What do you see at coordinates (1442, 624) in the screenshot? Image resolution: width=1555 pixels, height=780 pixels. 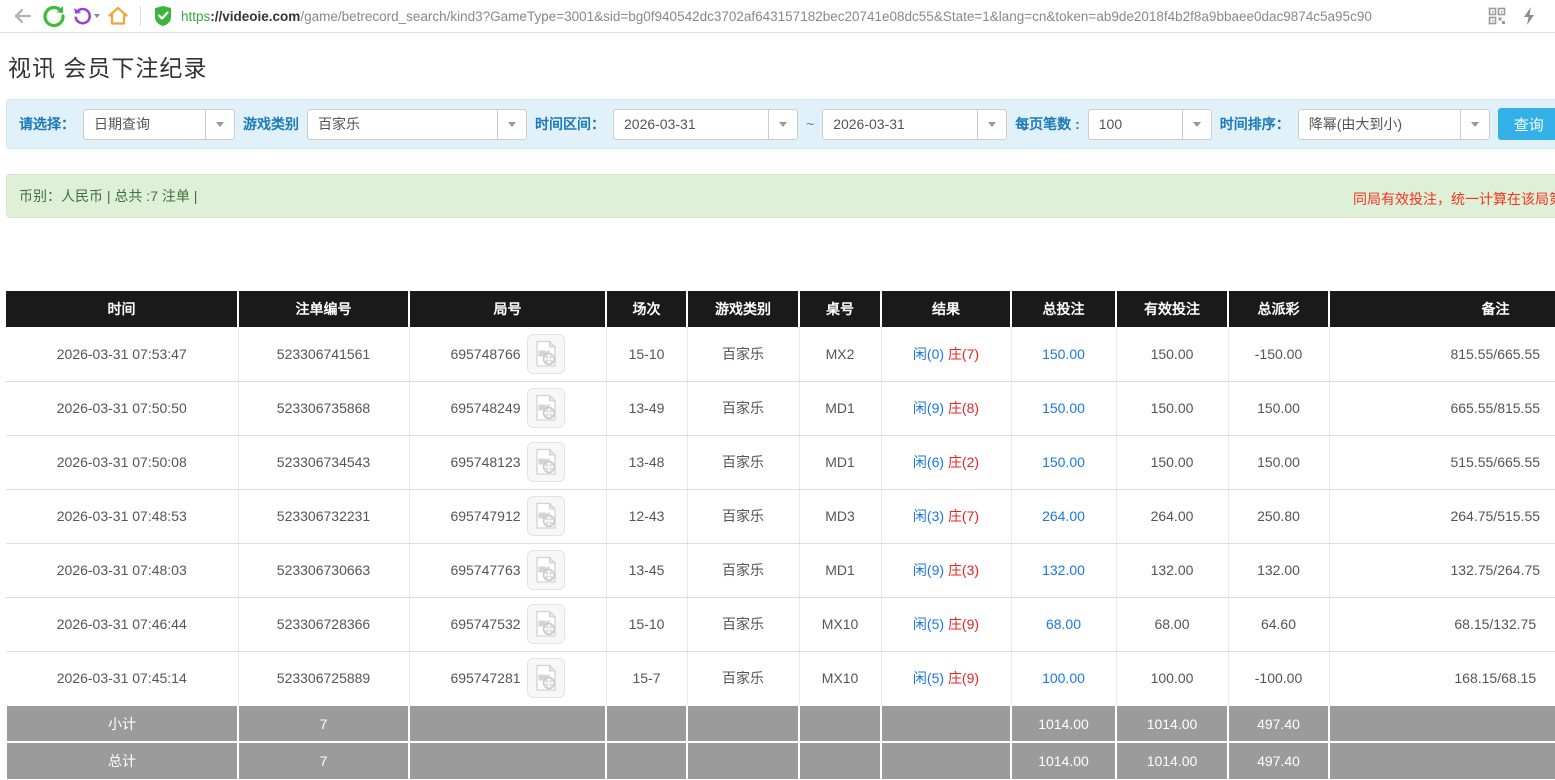 I see `cell-remark: 68.15/132.75` at bounding box center [1442, 624].